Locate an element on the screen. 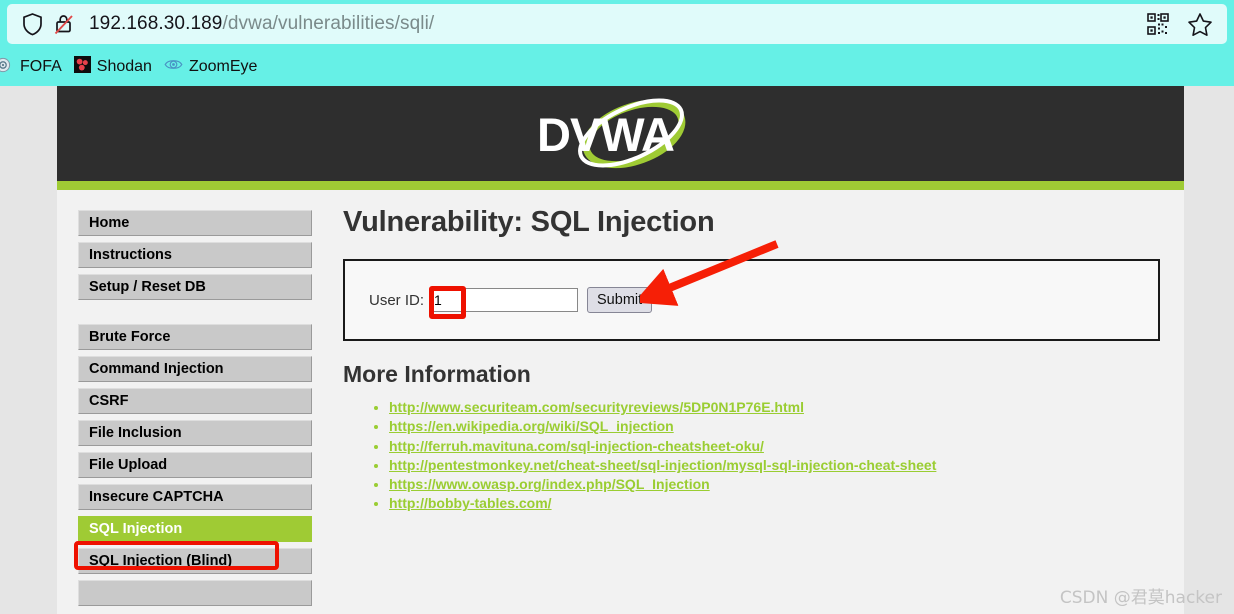  bookmark-star-icon is located at coordinates (1200, 24).